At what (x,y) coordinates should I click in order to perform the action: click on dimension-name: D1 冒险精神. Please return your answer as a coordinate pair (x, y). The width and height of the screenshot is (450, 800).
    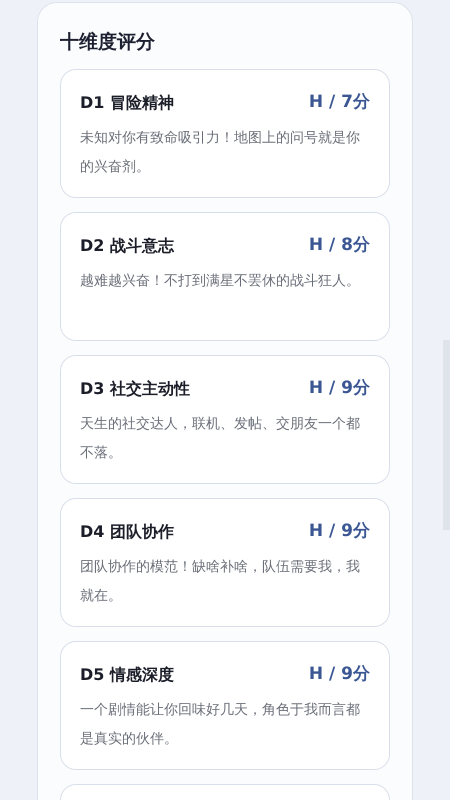
    Looking at the image, I should click on (127, 103).